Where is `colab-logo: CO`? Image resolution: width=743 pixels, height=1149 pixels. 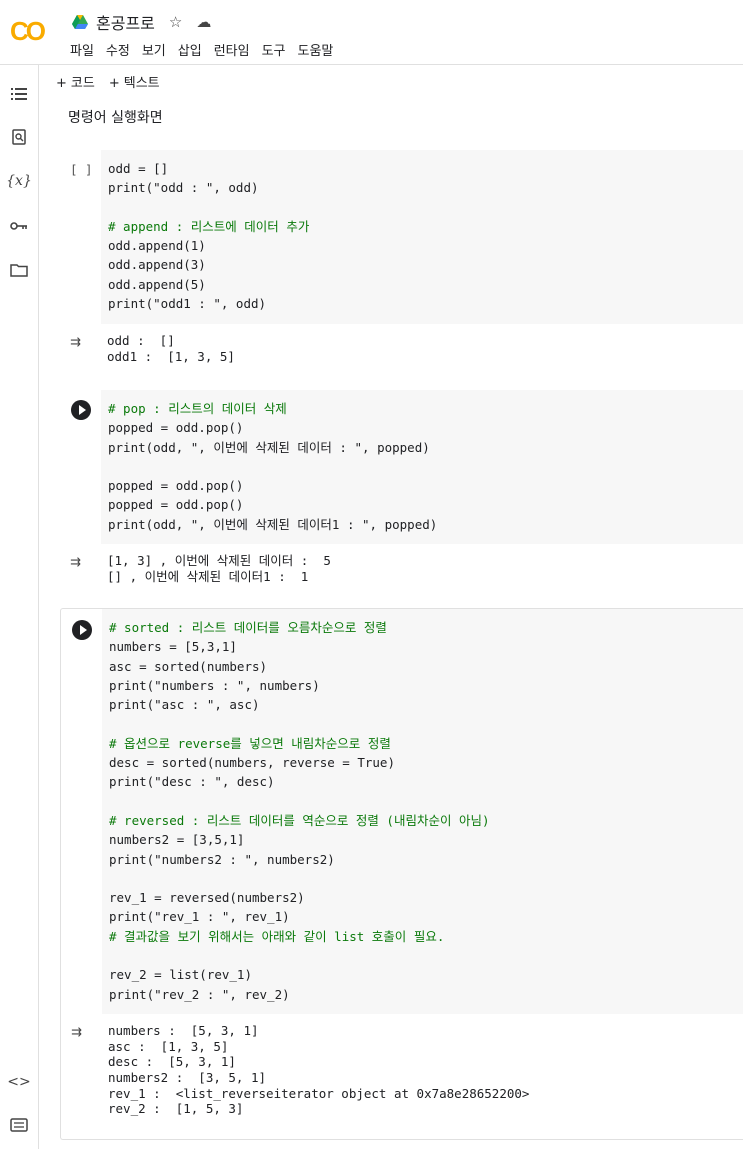
colab-logo: CO is located at coordinates (28, 31).